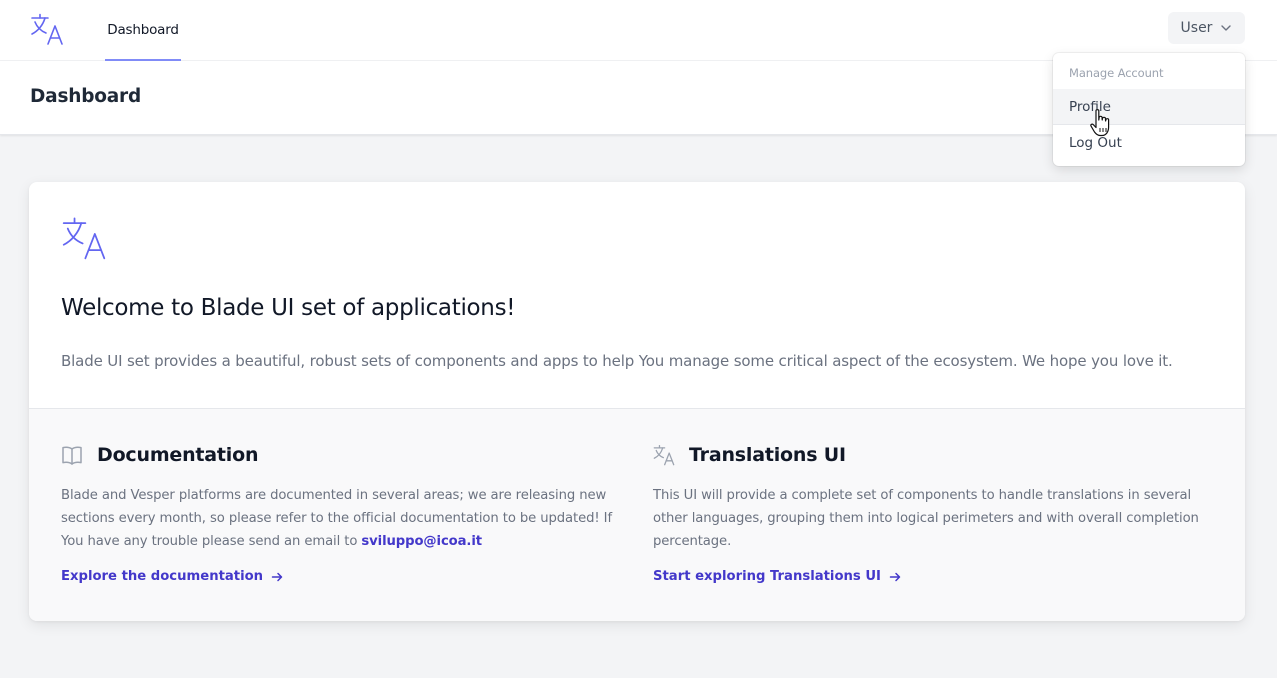  I want to click on chevron-down-icon, so click(1226, 28).